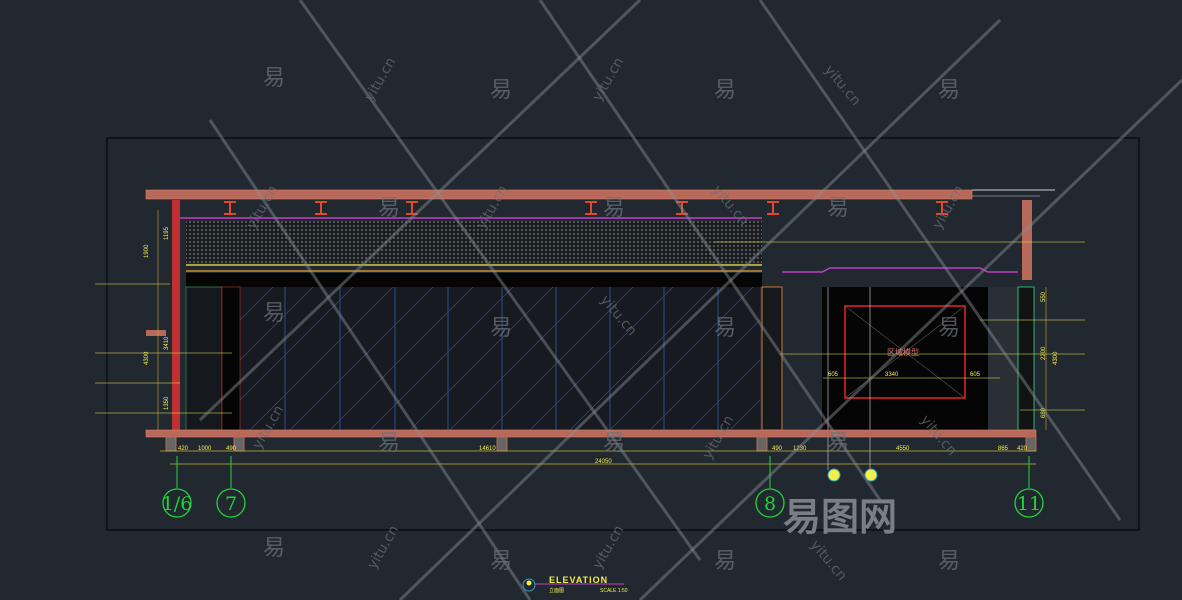  What do you see at coordinates (1003, 449) in the screenshot?
I see `svg-text: 865` at bounding box center [1003, 449].